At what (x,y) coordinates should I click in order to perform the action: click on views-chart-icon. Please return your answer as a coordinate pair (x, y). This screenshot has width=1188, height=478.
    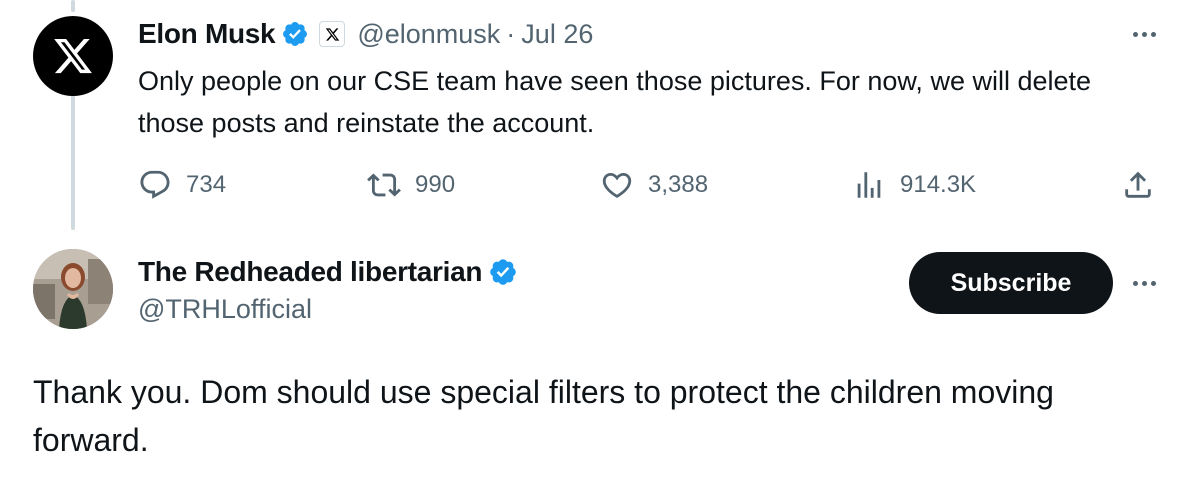
    Looking at the image, I should click on (869, 185).